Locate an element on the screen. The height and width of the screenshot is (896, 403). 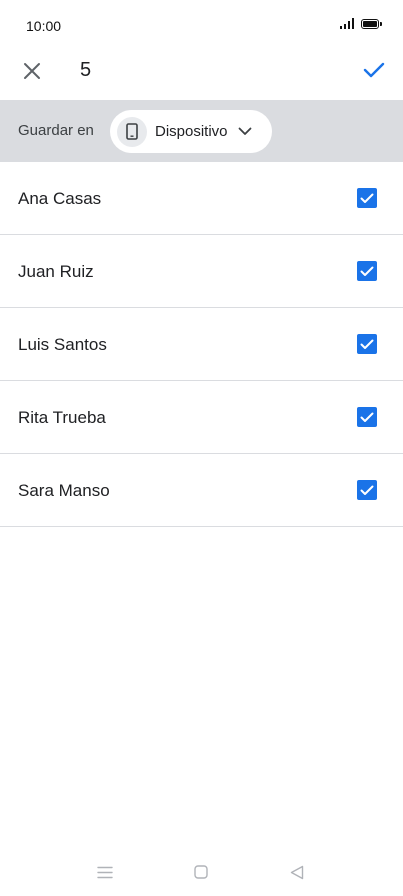
menu-icon is located at coordinates (105, 872).